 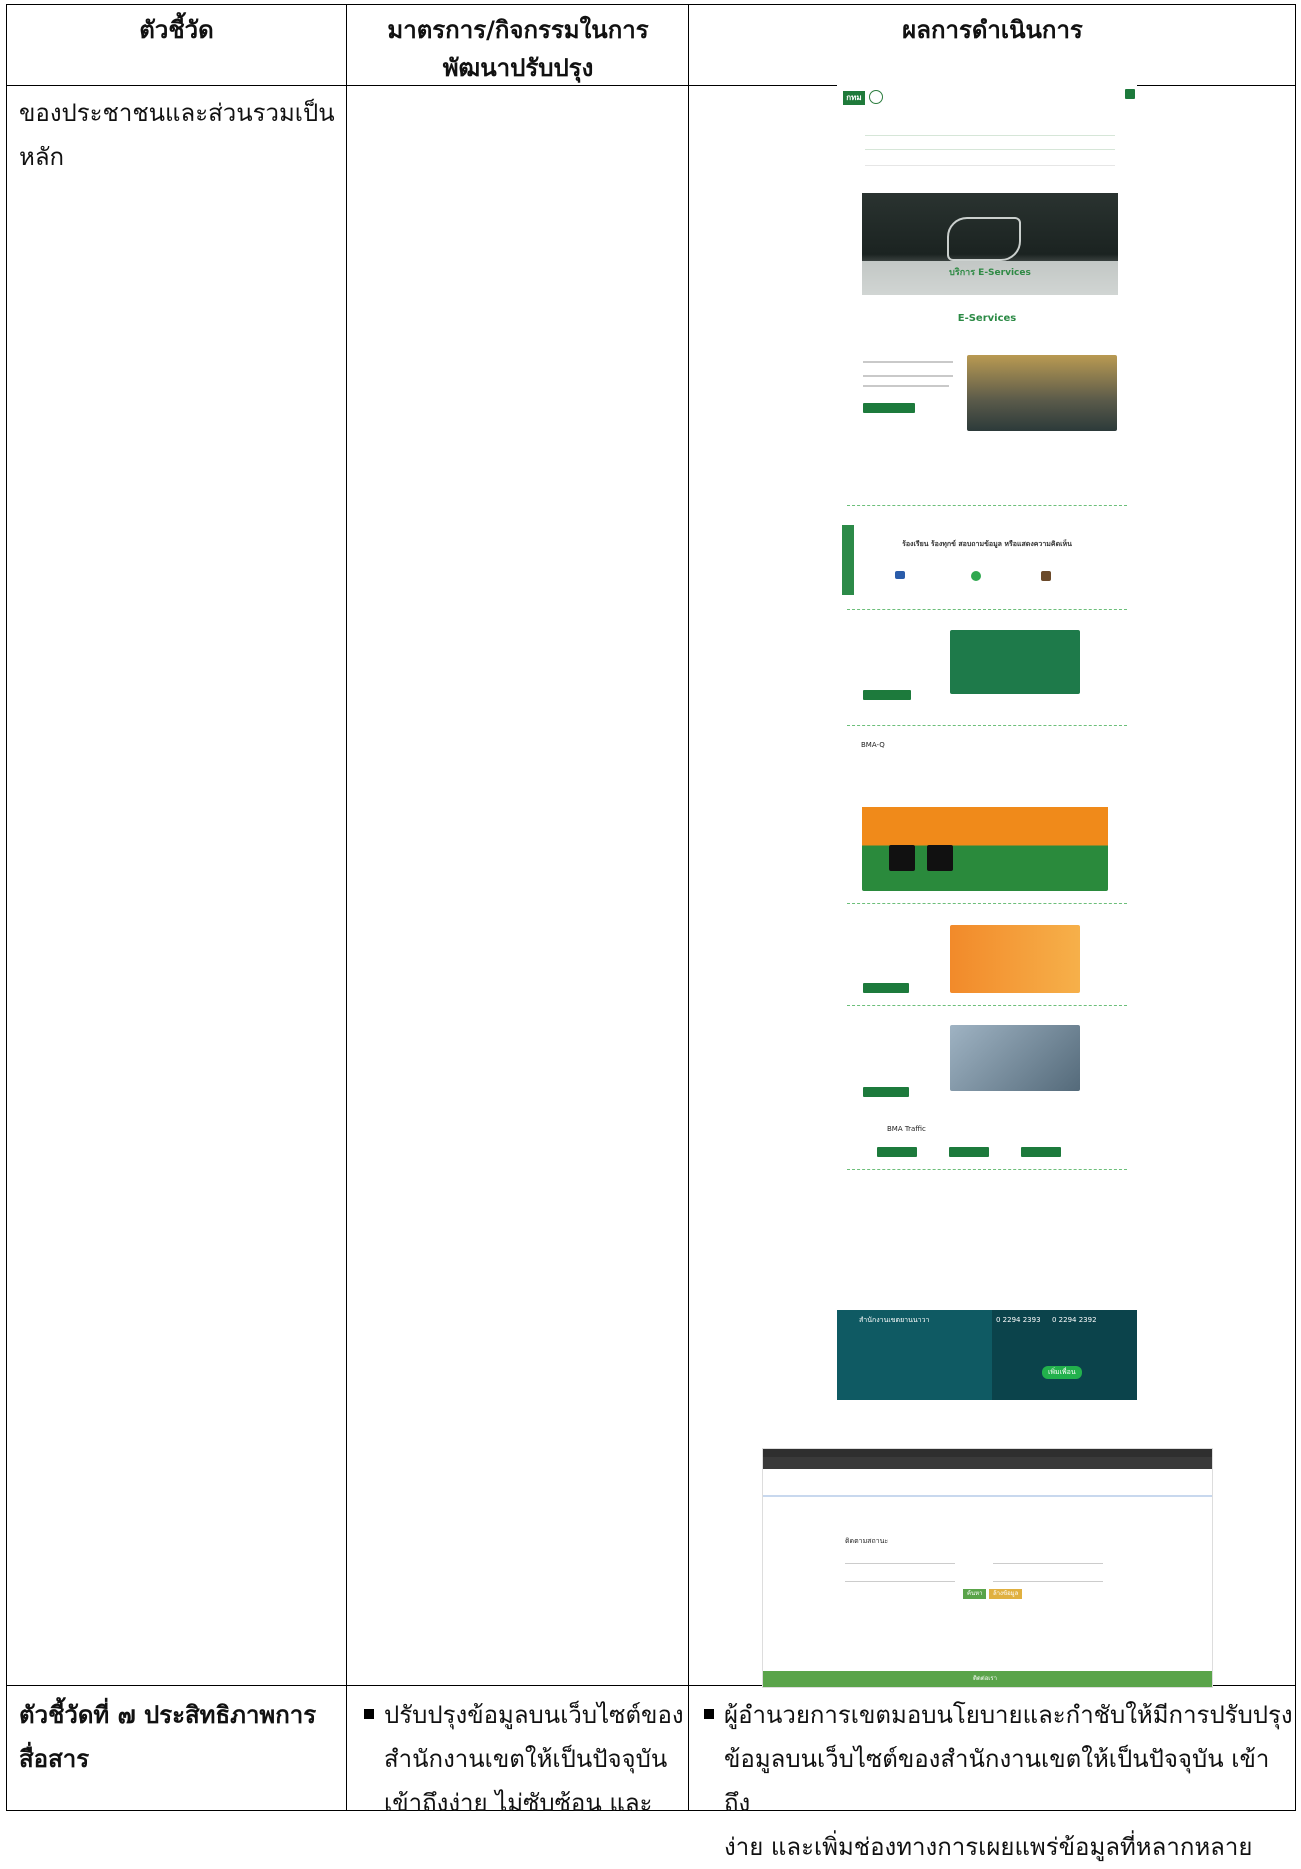 I want to click on header-measures-line1: มาตรการ/กิจกรรมในการ, so click(x=518, y=30).